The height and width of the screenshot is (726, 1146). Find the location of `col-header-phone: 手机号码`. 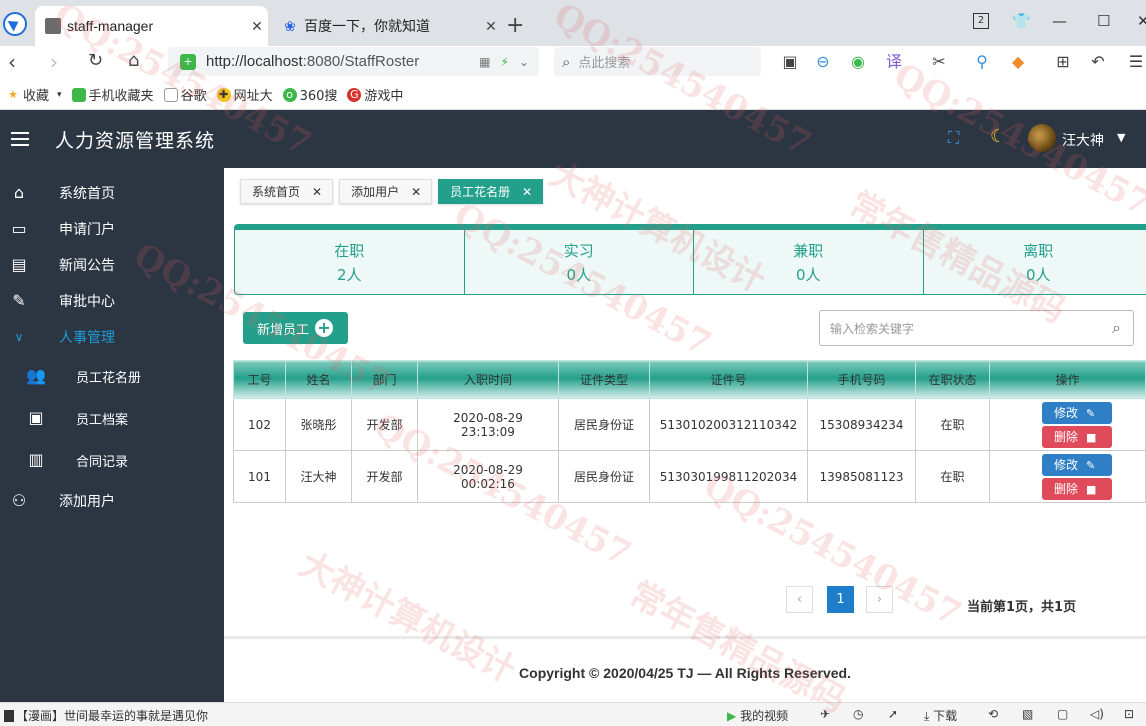

col-header-phone: 手机号码 is located at coordinates (861, 379).